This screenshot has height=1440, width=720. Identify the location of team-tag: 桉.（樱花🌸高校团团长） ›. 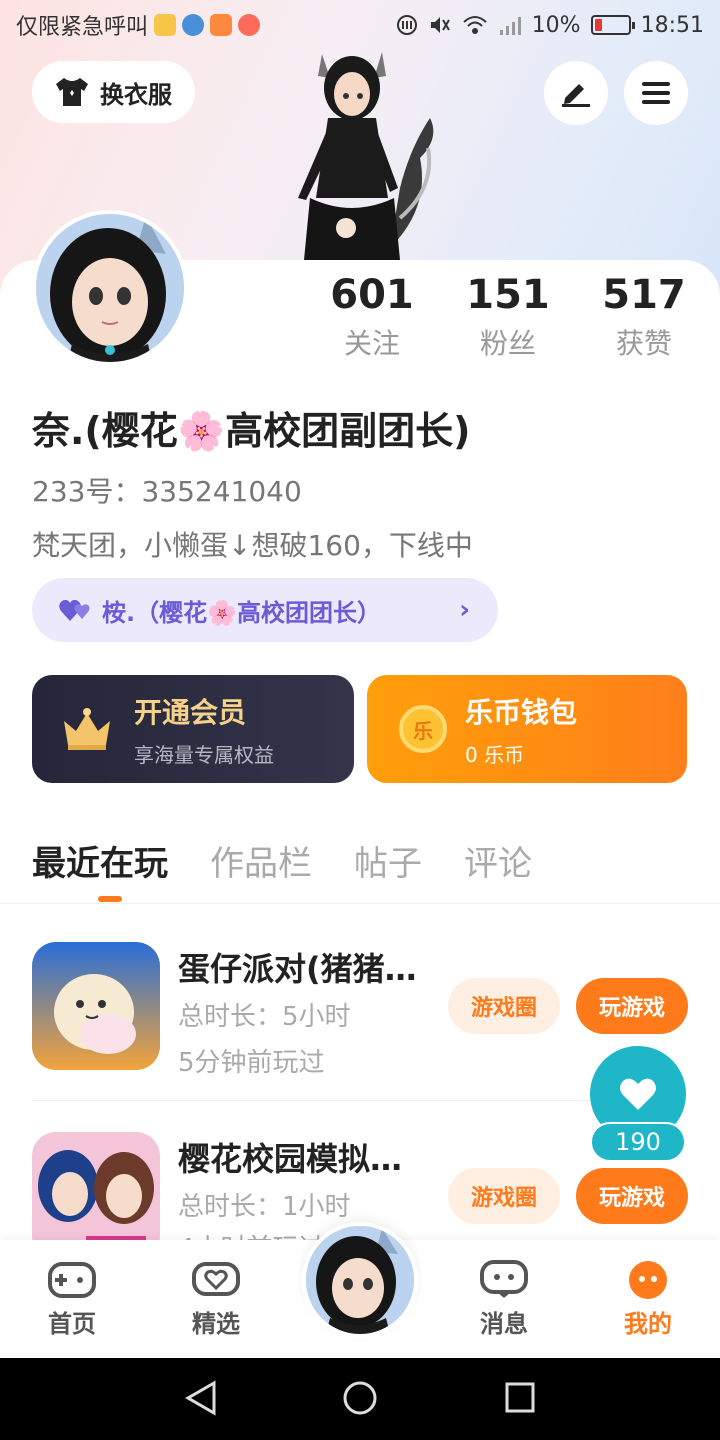
(265, 610).